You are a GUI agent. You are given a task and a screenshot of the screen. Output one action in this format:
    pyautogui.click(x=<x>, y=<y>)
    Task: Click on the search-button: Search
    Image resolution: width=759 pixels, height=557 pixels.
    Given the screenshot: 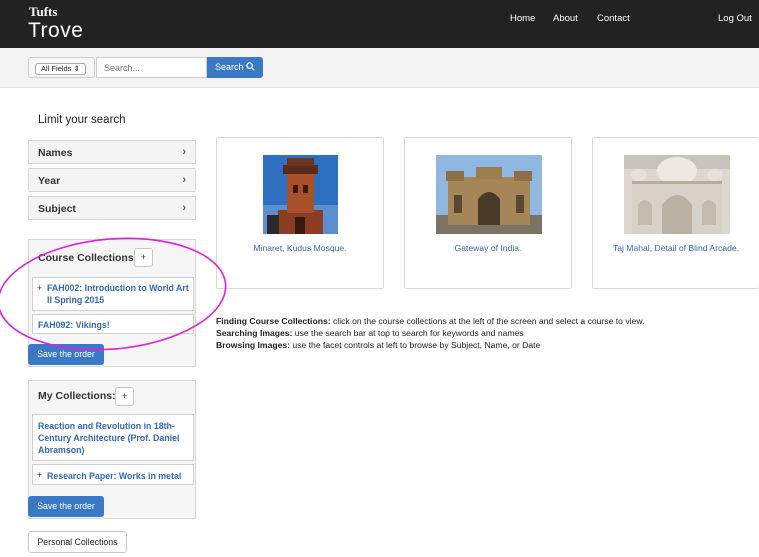 What is the action you would take?
    pyautogui.click(x=235, y=67)
    